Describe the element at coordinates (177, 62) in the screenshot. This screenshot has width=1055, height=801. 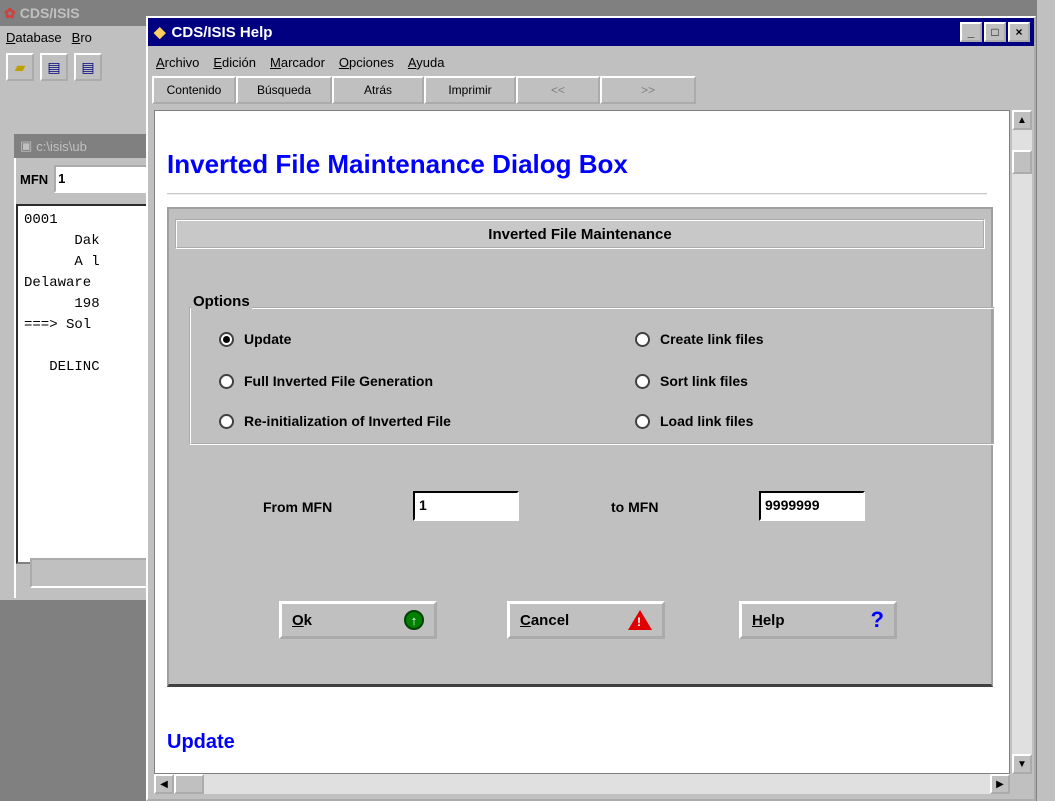
I see `menu-archivo: Archivo` at that location.